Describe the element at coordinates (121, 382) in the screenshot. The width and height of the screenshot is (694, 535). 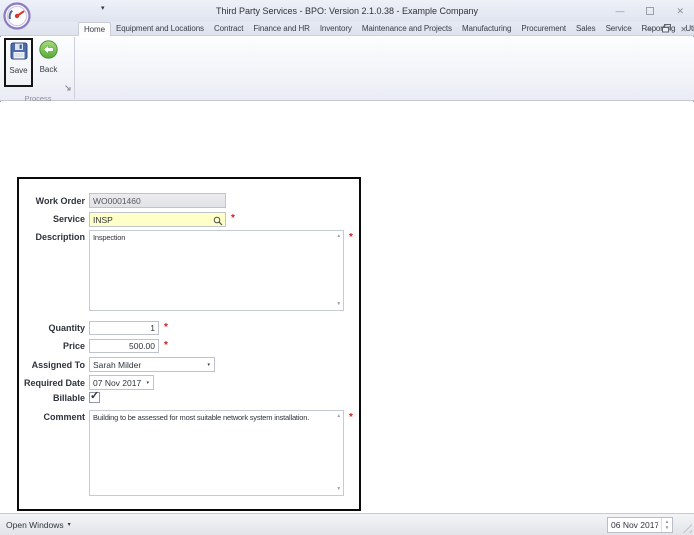
I see `required-date-select: 07 Nov 2017 ▾` at that location.